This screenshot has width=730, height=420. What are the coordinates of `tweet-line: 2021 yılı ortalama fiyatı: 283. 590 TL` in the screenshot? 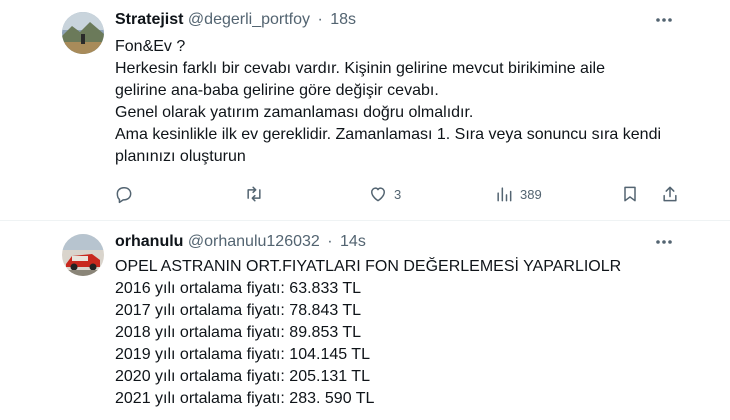 It's located at (245, 398).